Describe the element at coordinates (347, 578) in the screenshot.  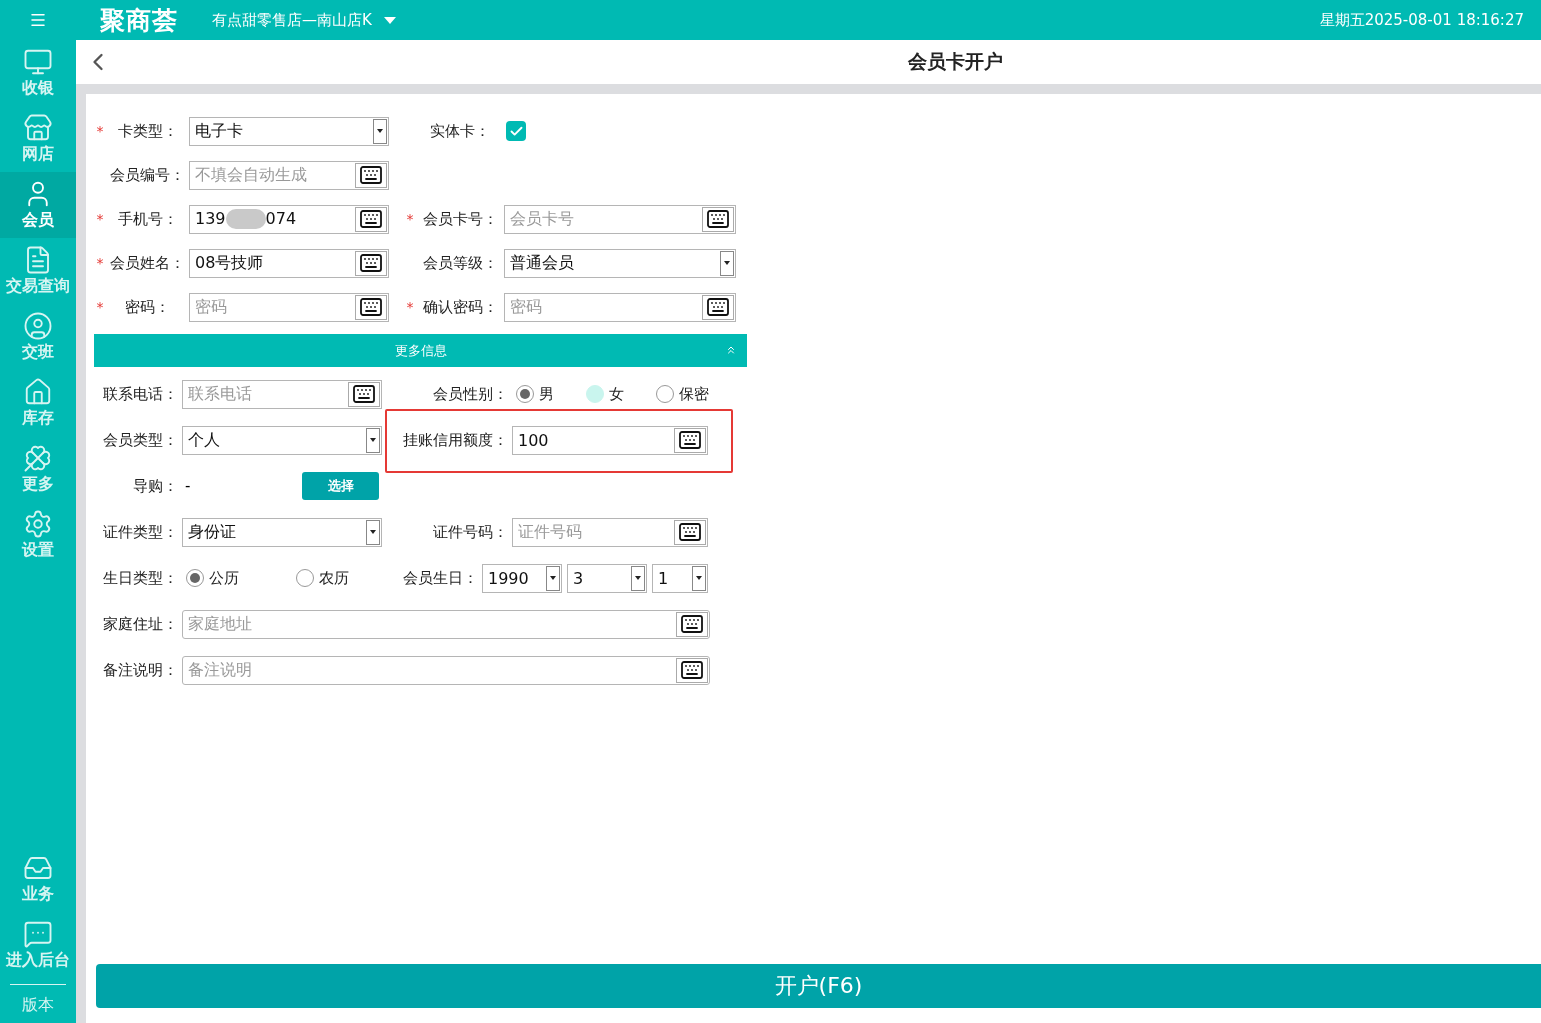
I see `radio-option: 农历` at that location.